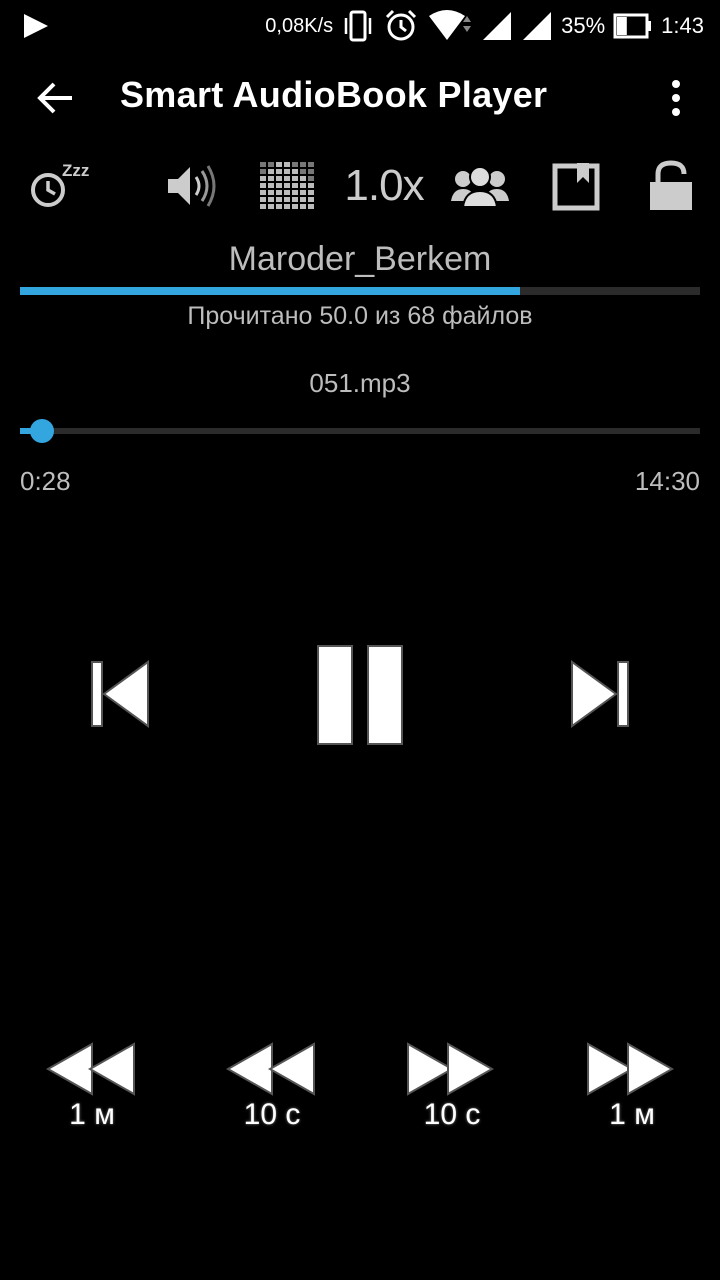 The width and height of the screenshot is (720, 1280). I want to click on total-time: 14:30, so click(667, 481).